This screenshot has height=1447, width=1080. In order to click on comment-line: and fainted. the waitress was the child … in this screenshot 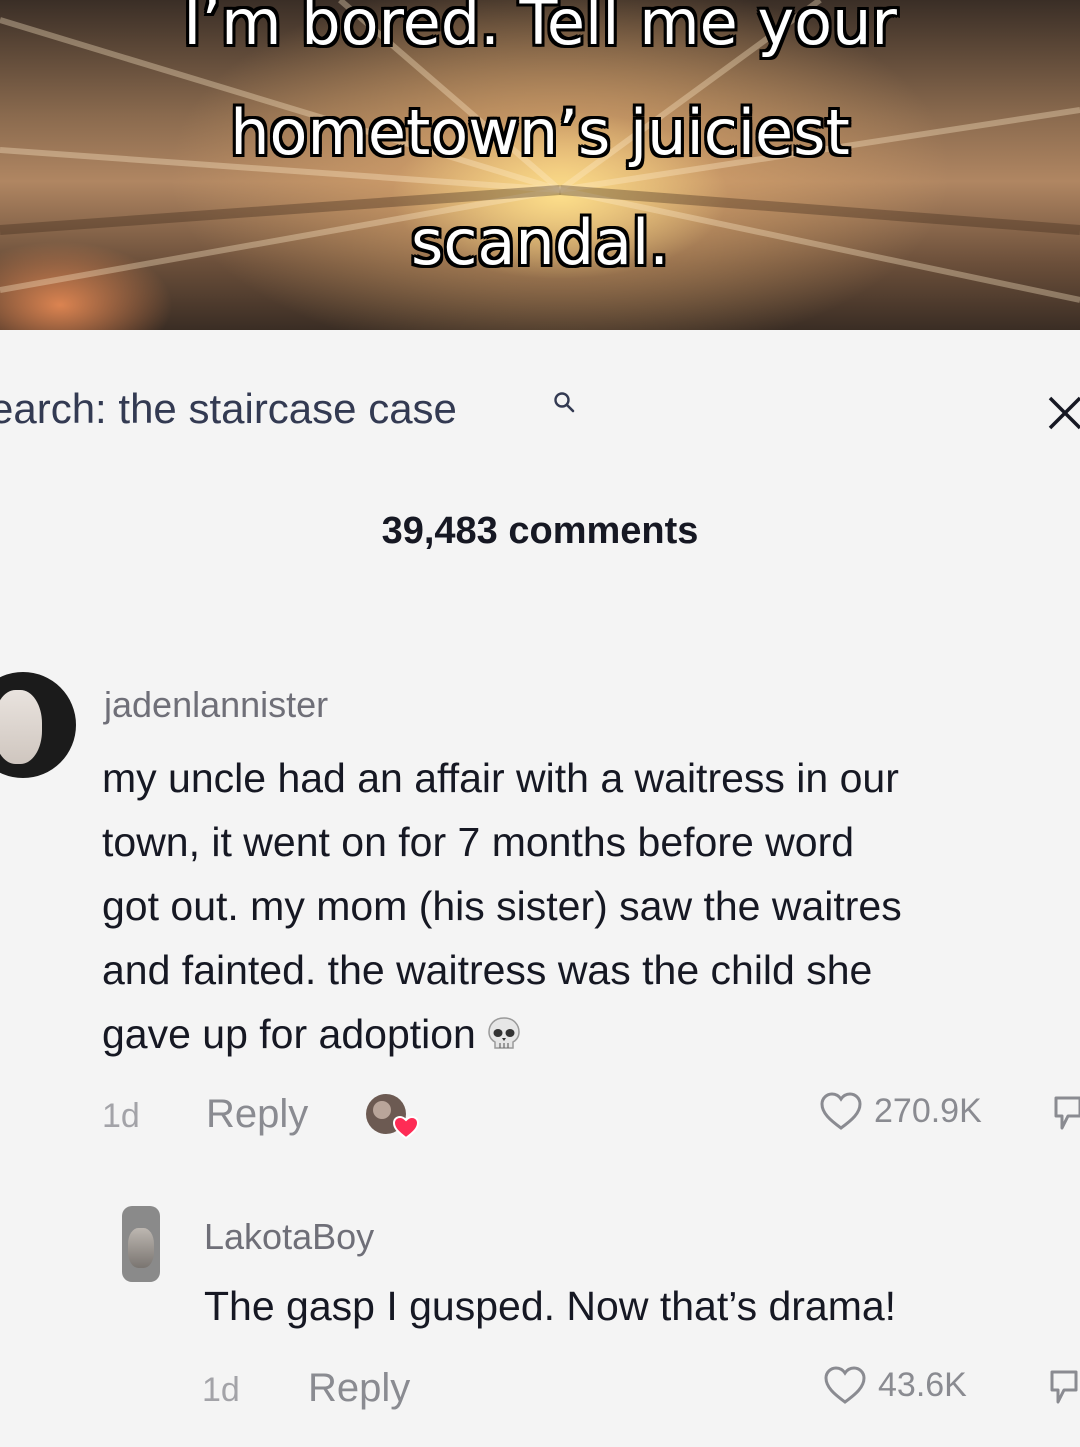, I will do `click(487, 970)`.